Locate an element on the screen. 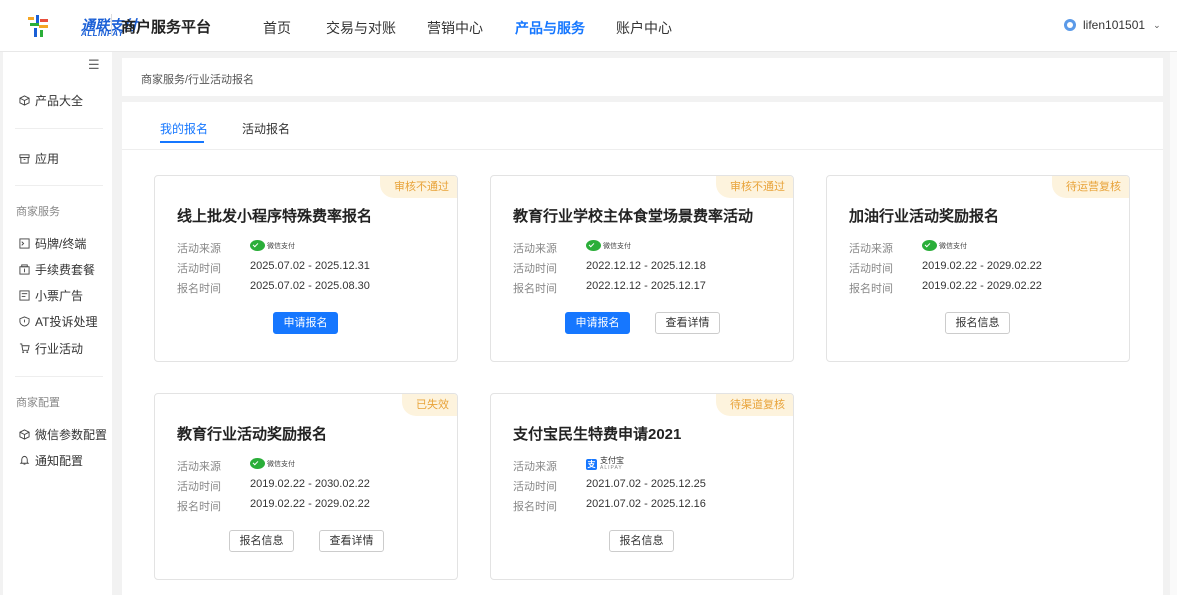  sidebar-item-qr-terminal: 码牌/终端 is located at coordinates (52, 243).